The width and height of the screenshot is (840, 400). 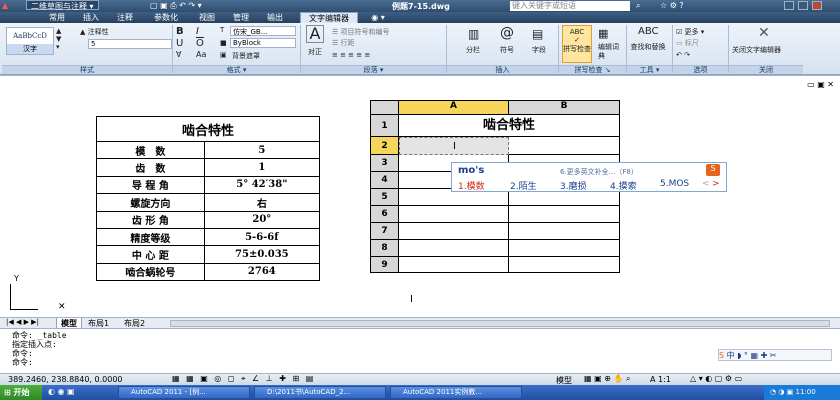 I want to click on overline-button: O, so click(x=200, y=43).